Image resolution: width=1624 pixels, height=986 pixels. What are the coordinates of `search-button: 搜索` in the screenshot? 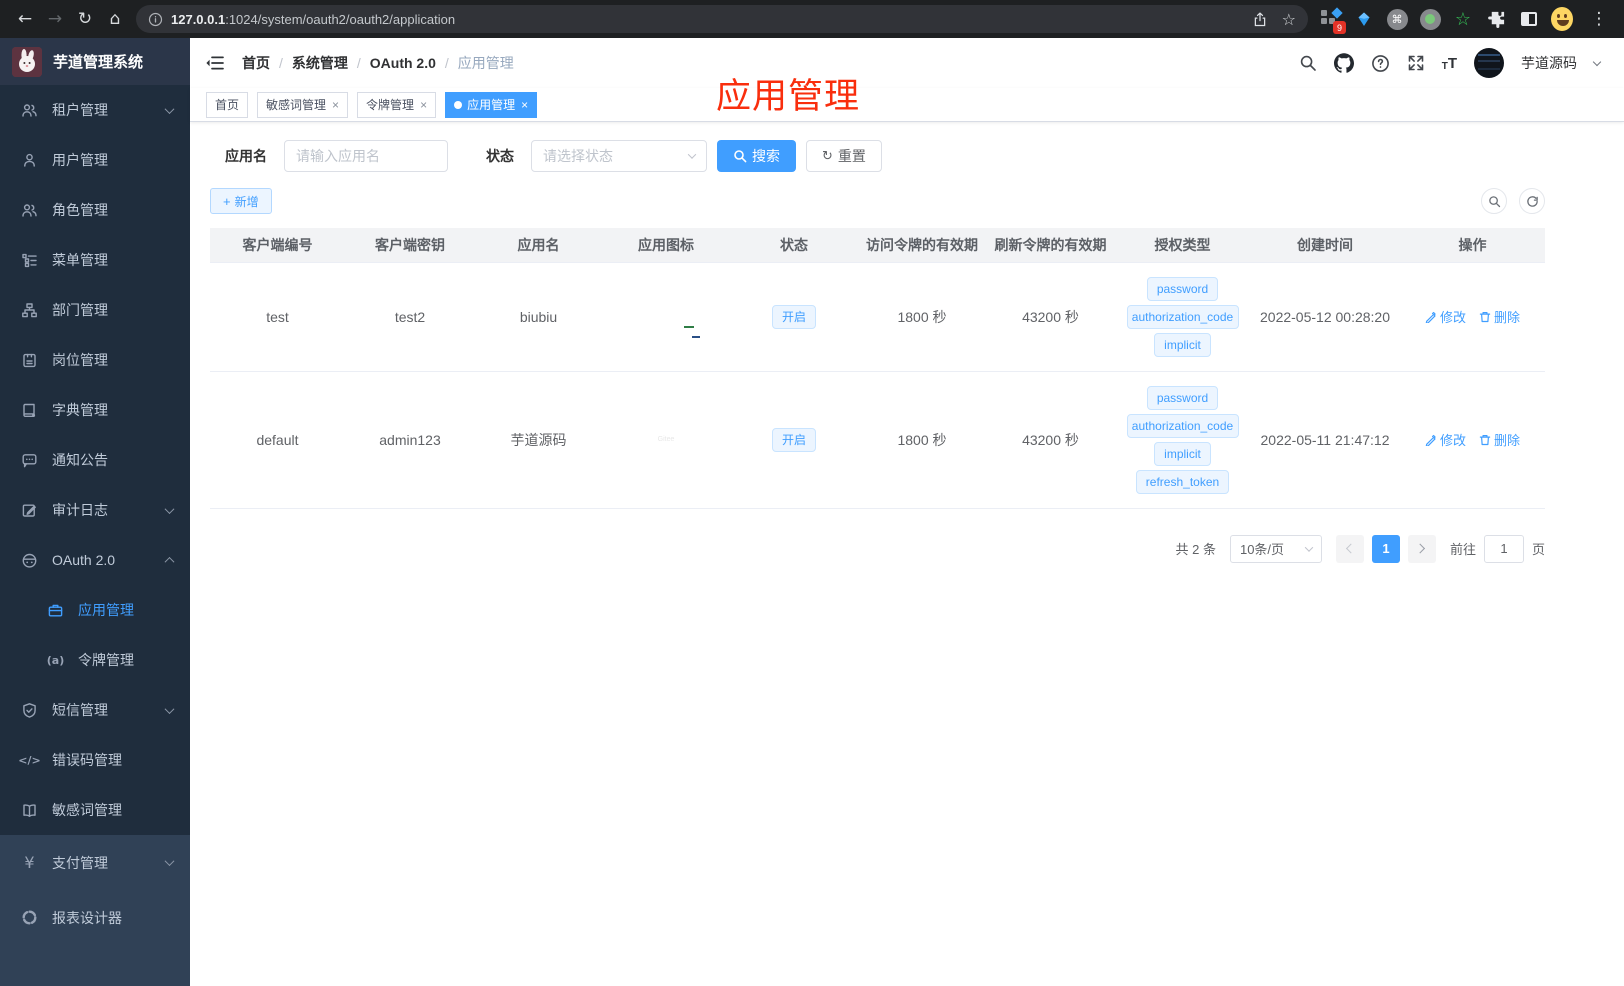 It's located at (756, 156).